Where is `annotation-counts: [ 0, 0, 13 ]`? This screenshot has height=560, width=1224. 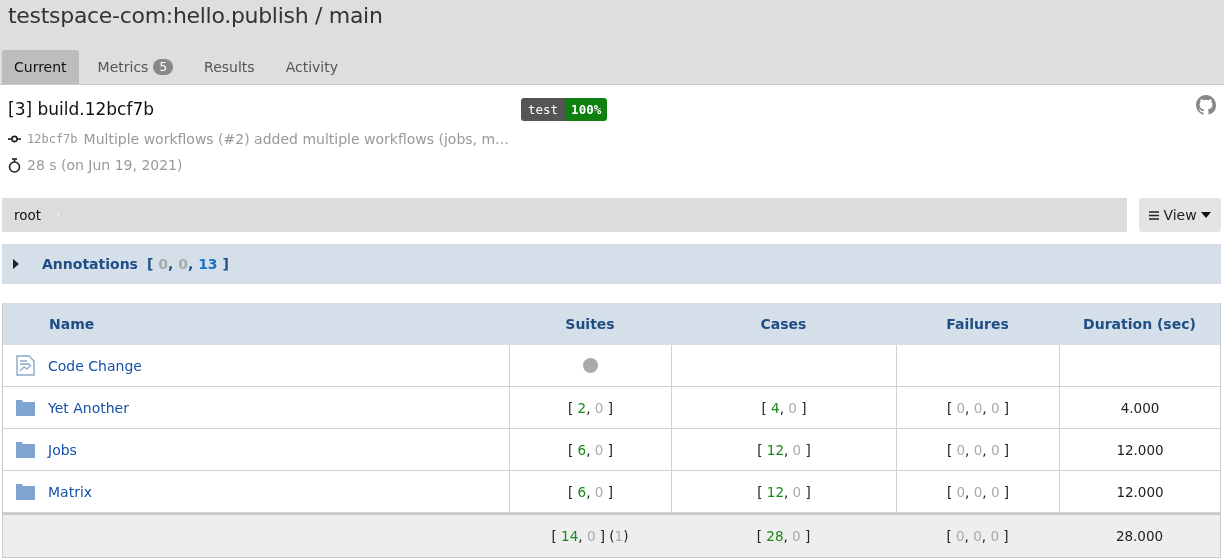
annotation-counts: [ 0, 0, 13 ] is located at coordinates (187, 264).